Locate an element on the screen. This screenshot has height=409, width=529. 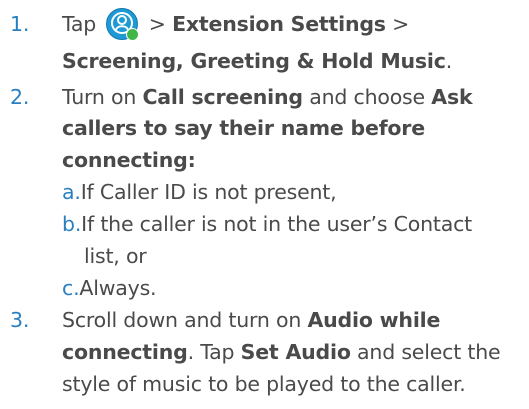
setting-name: Call screening is located at coordinates (222, 97).